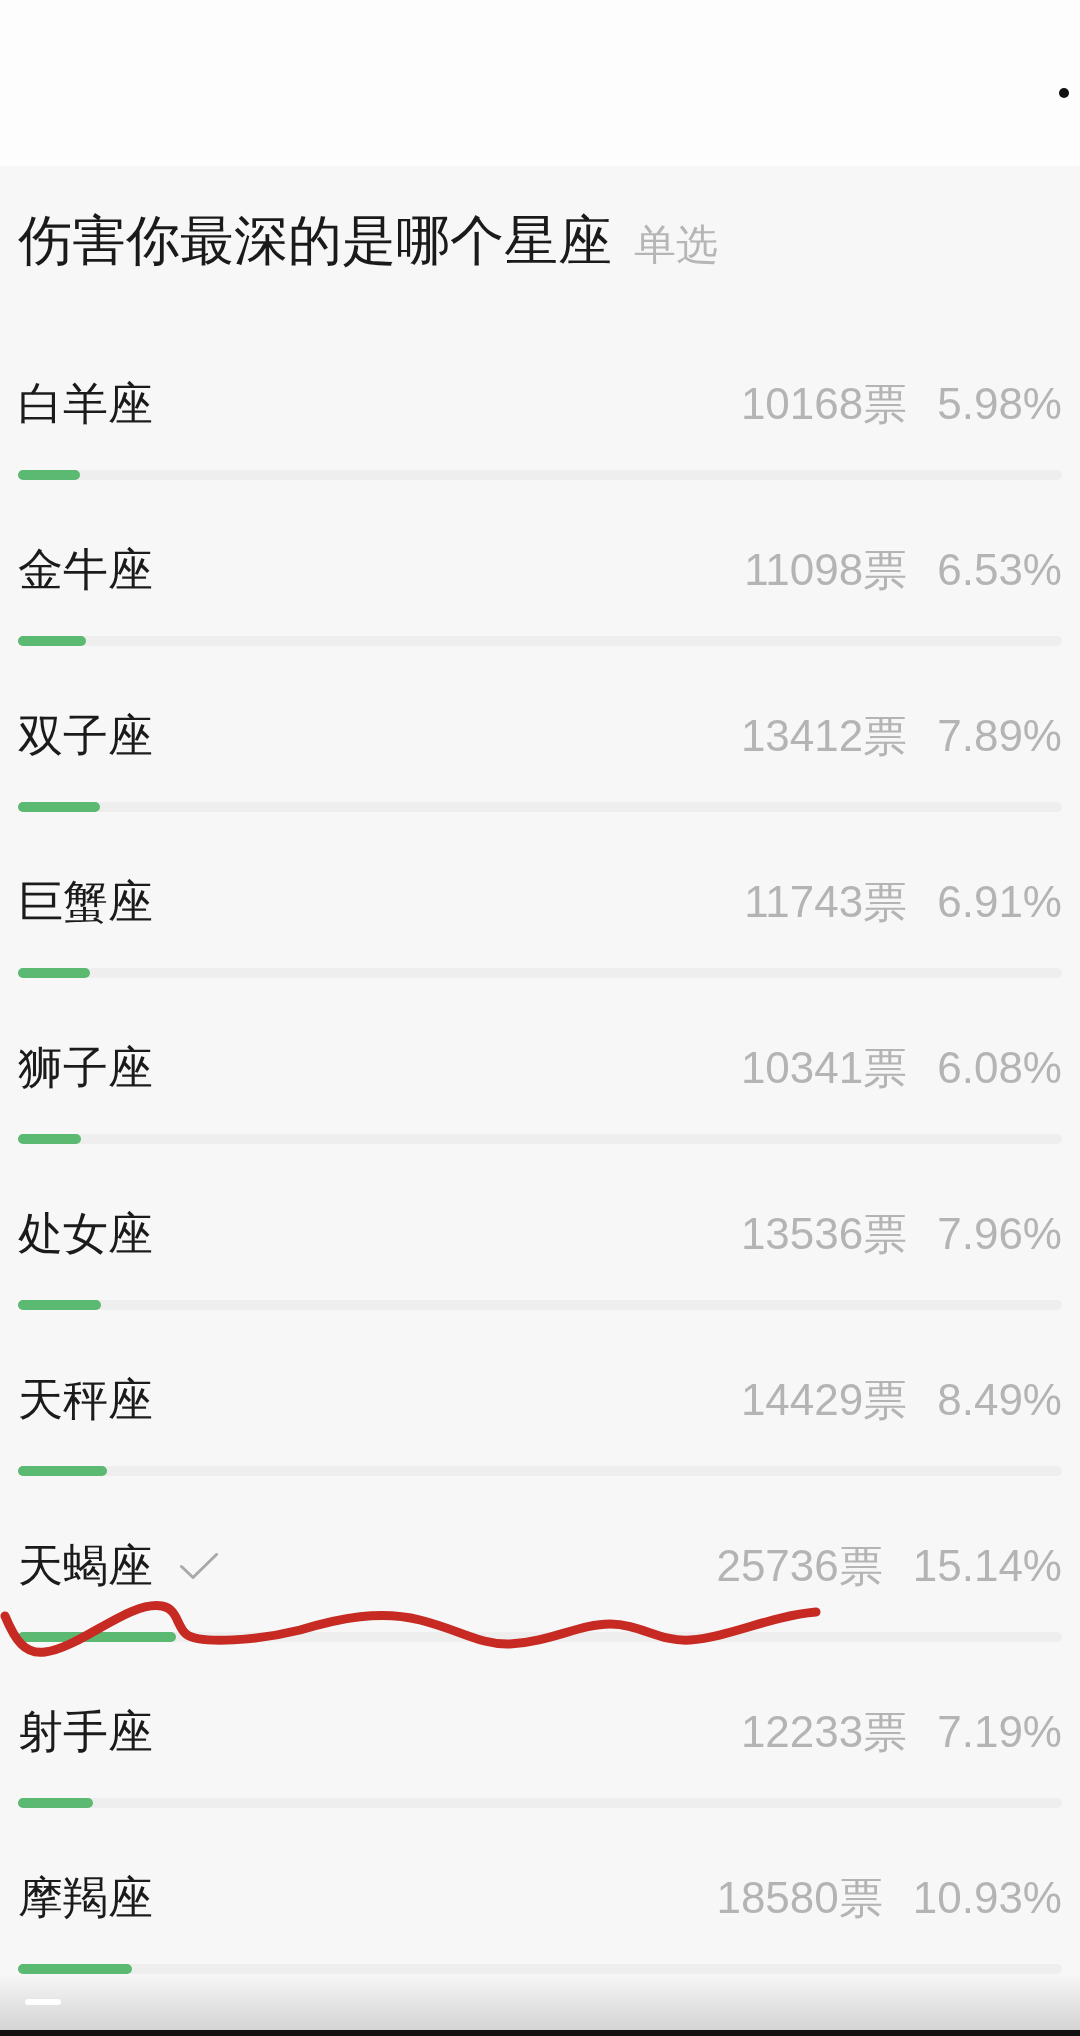 The width and height of the screenshot is (1080, 2036). I want to click on vote-percent: 6.91%, so click(999, 902).